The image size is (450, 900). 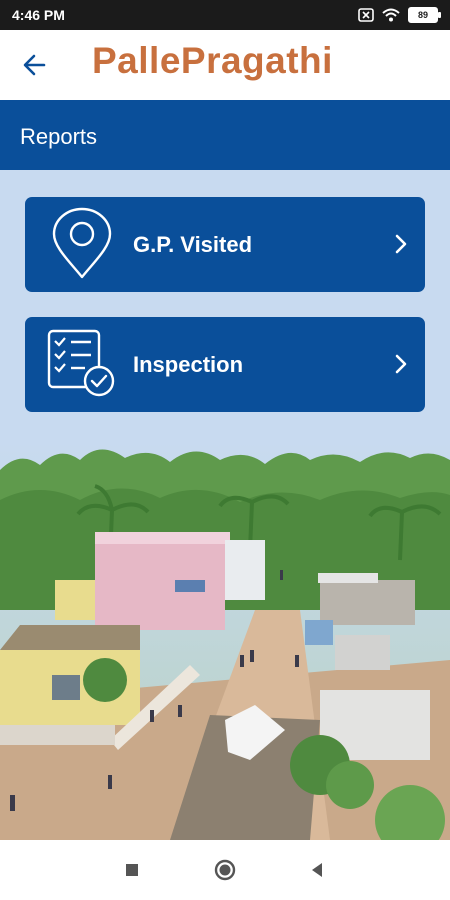 I want to click on navigation-bar, so click(x=225, y=870).